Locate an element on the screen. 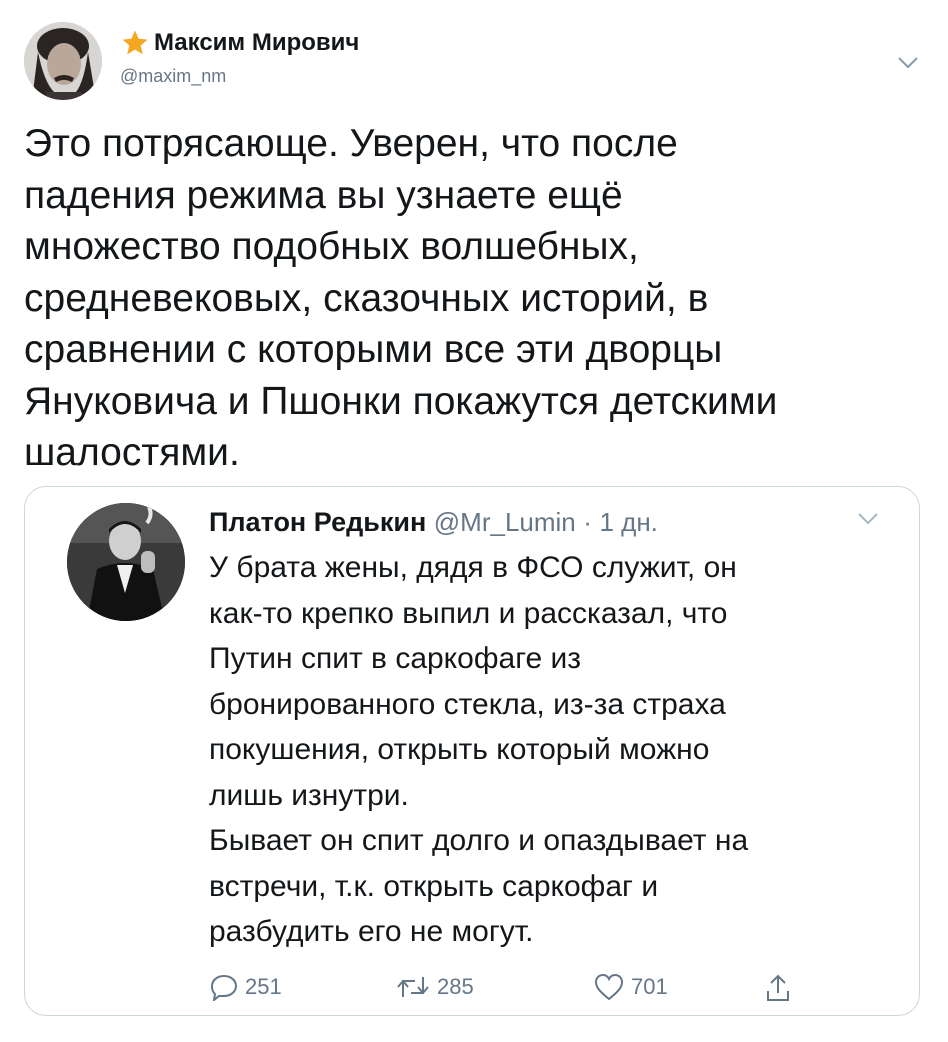  retweet-count: 285 is located at coordinates (455, 986).